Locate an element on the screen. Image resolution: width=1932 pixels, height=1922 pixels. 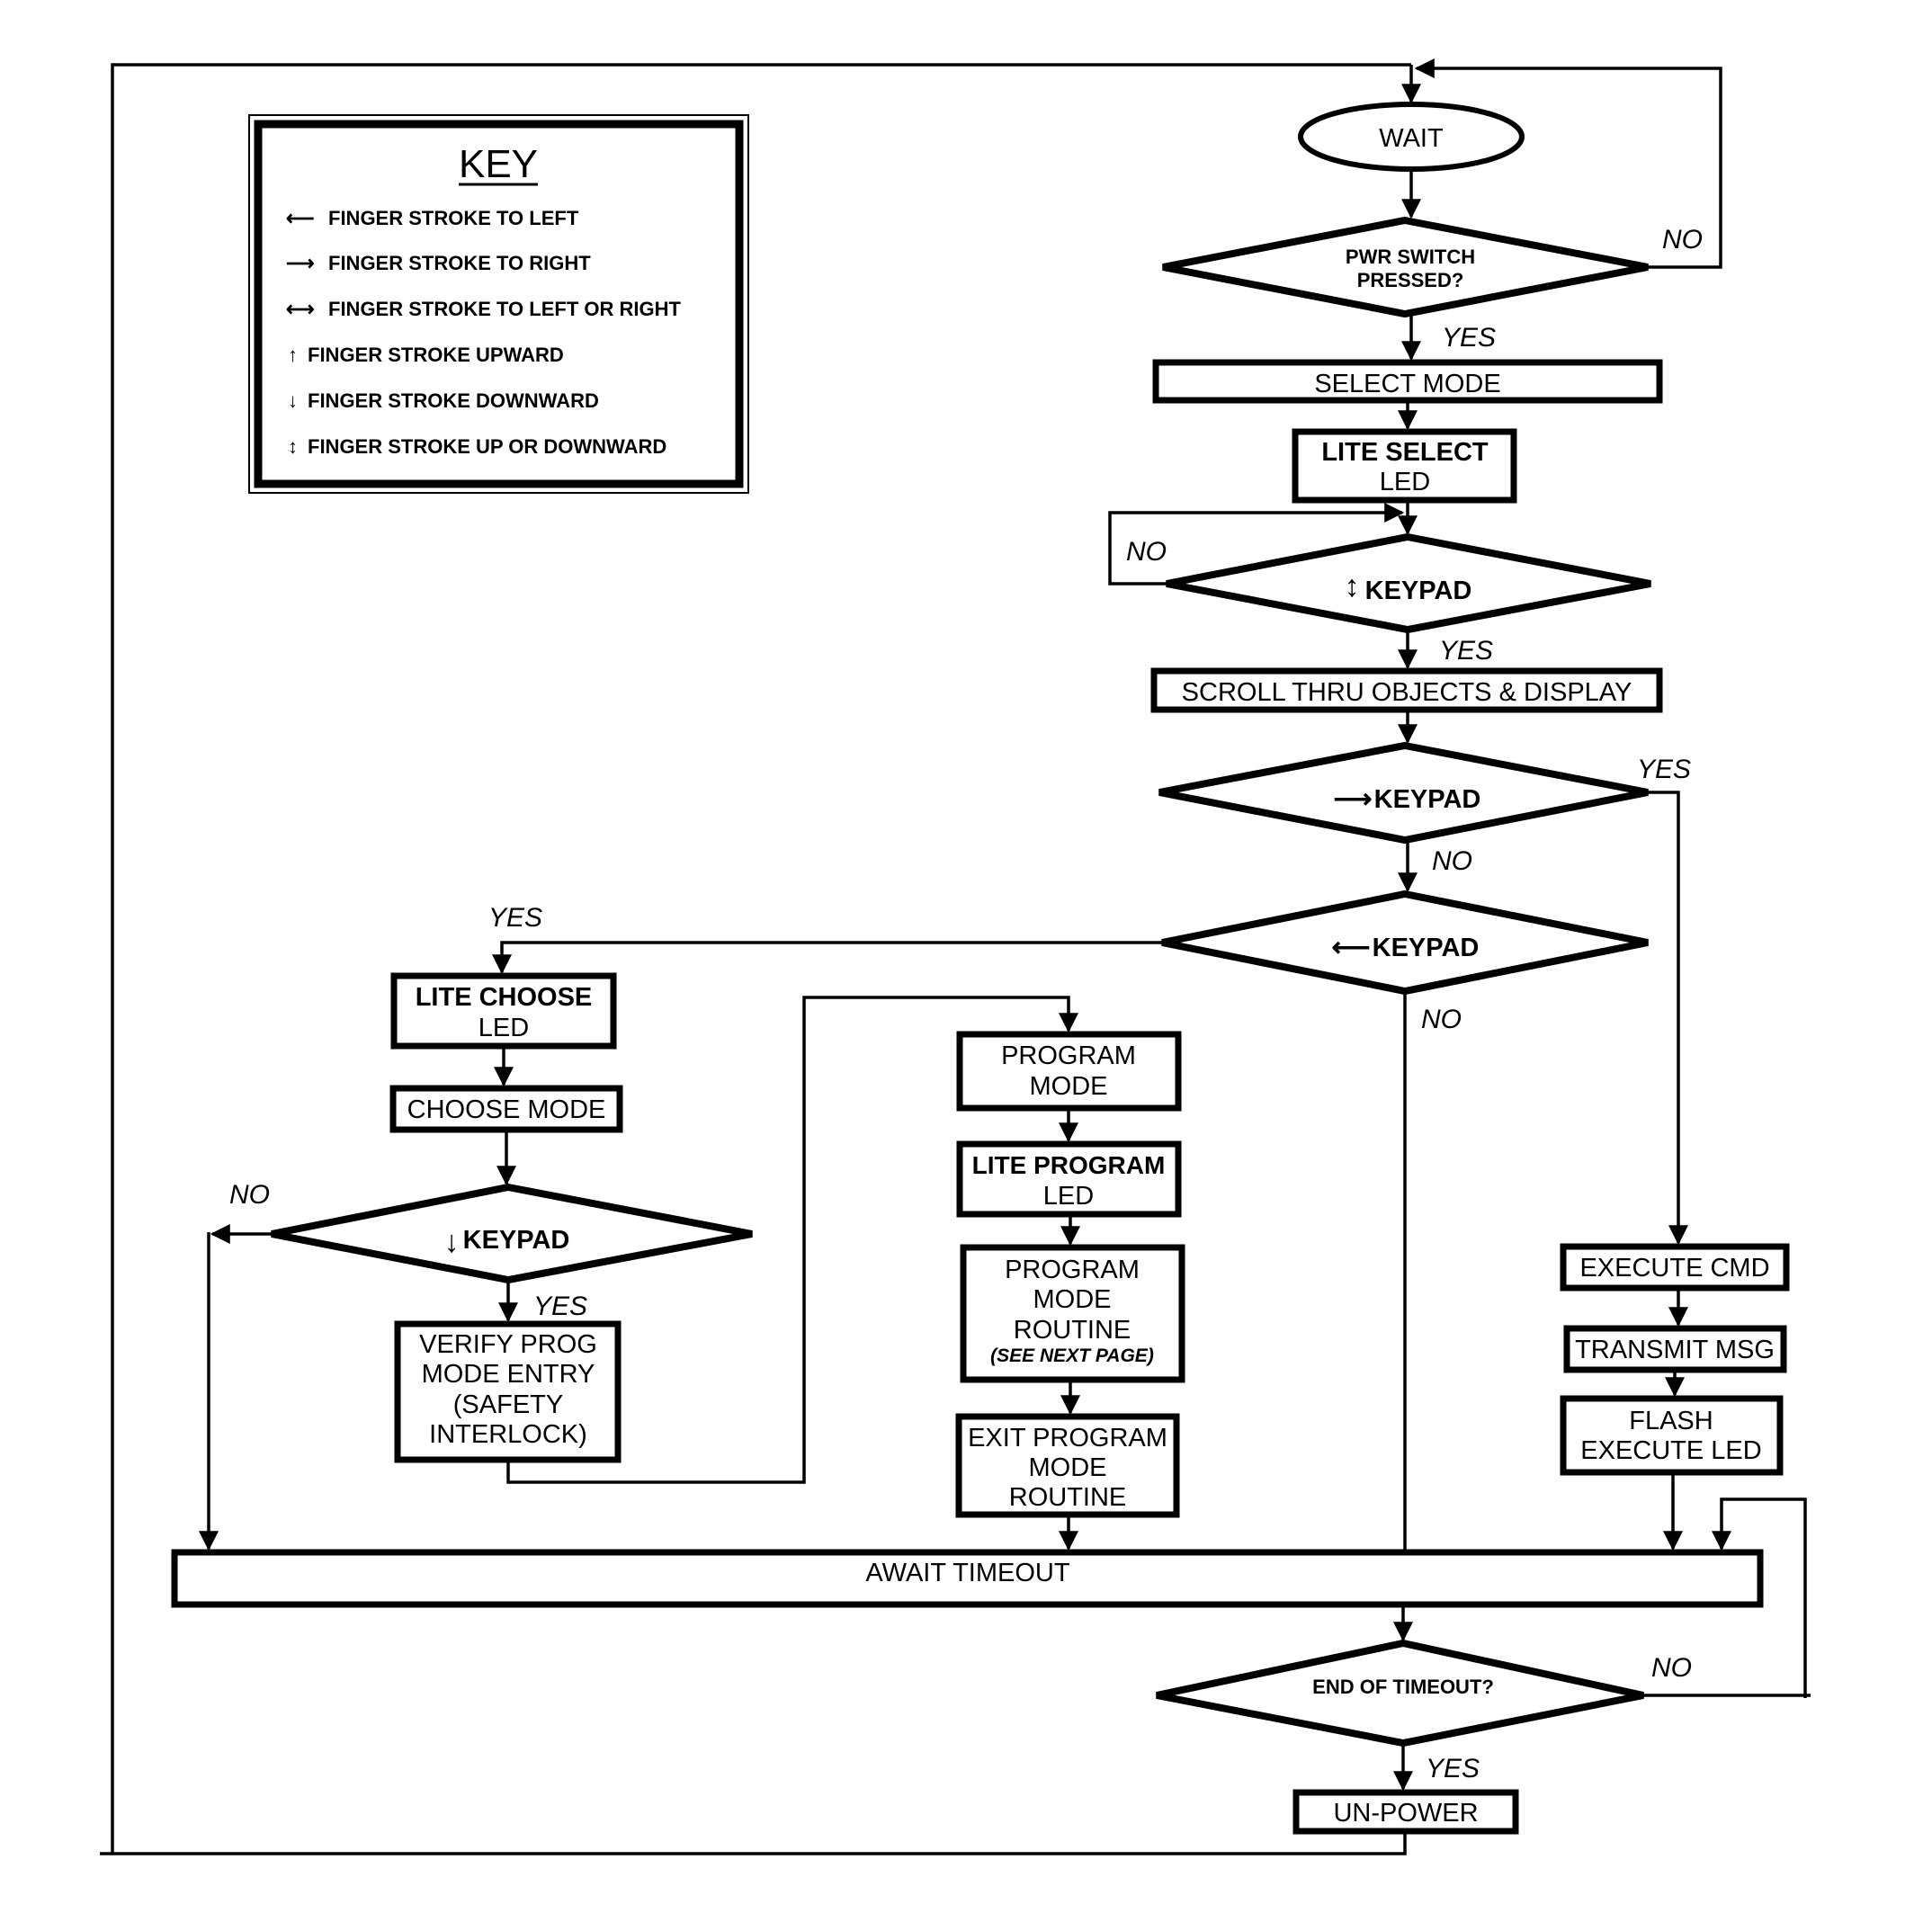
decision-end-of-timeout: END OF TIMEOUT? is located at coordinates (1400, 1693).